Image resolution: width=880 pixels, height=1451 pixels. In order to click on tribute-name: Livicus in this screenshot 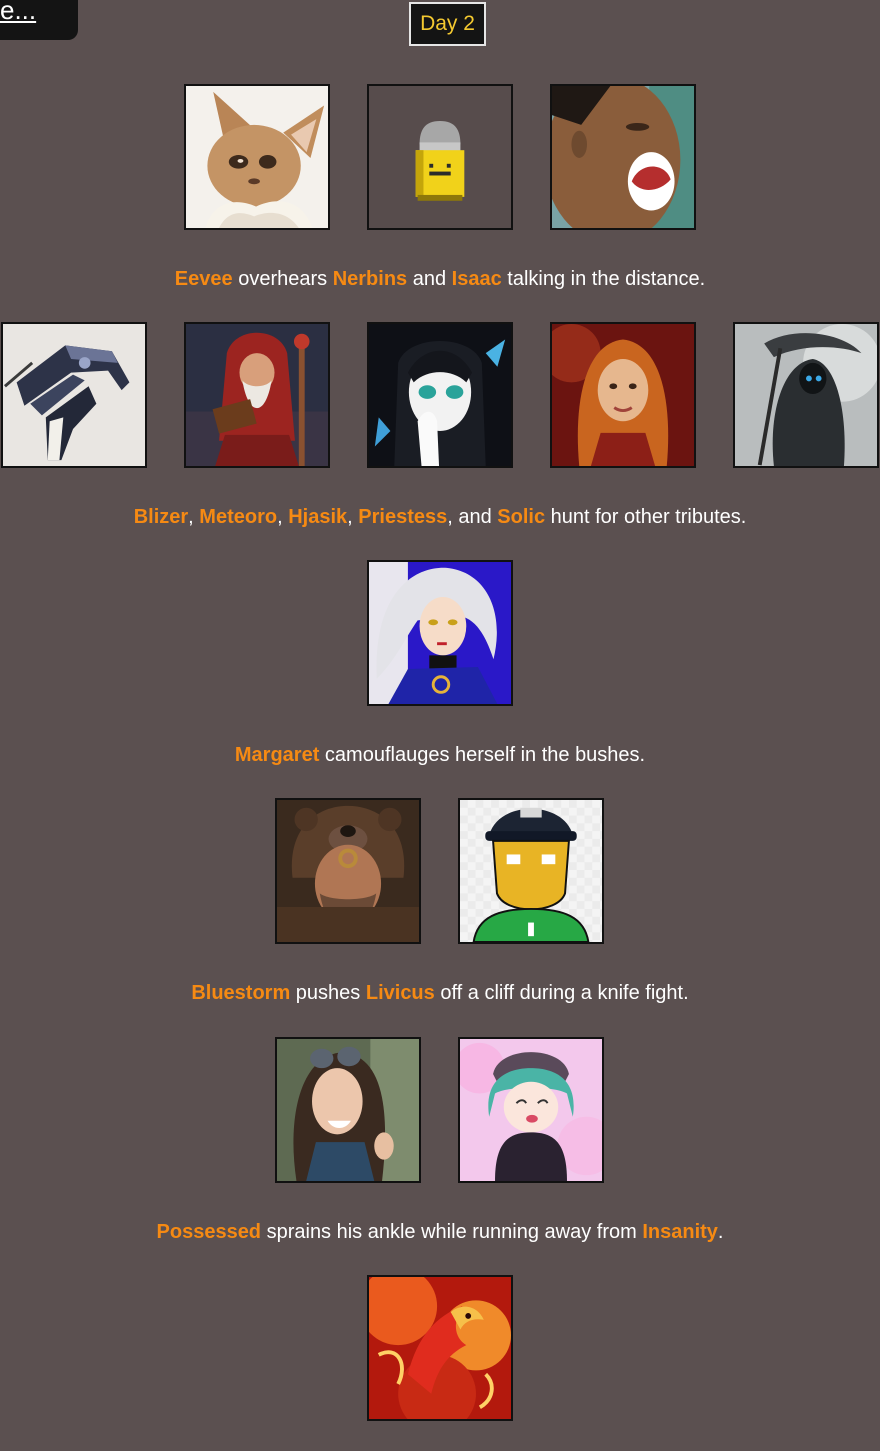, I will do `click(400, 993)`.